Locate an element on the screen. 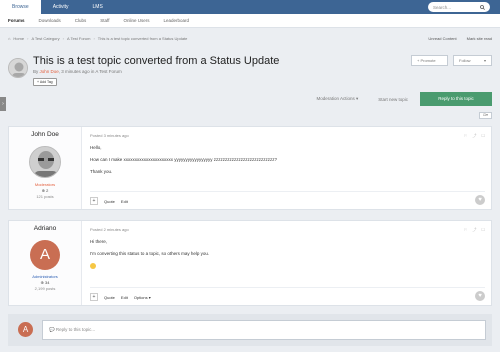  start-new-topic-button: Start new topic is located at coordinates (393, 99).